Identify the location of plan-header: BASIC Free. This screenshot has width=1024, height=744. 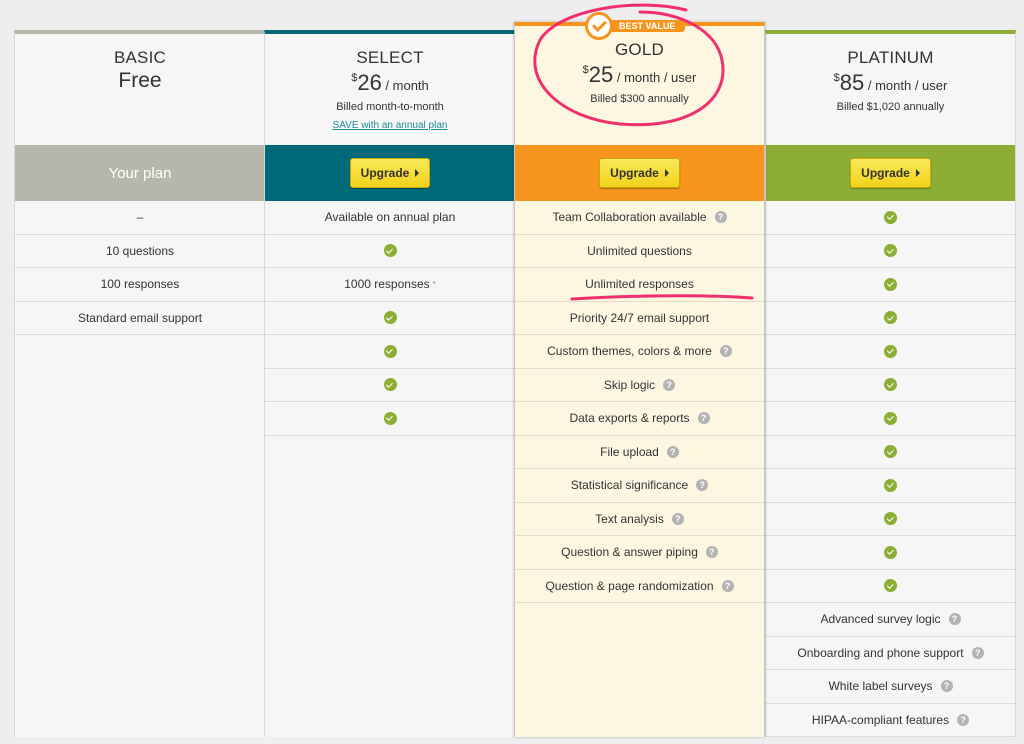
(140, 89).